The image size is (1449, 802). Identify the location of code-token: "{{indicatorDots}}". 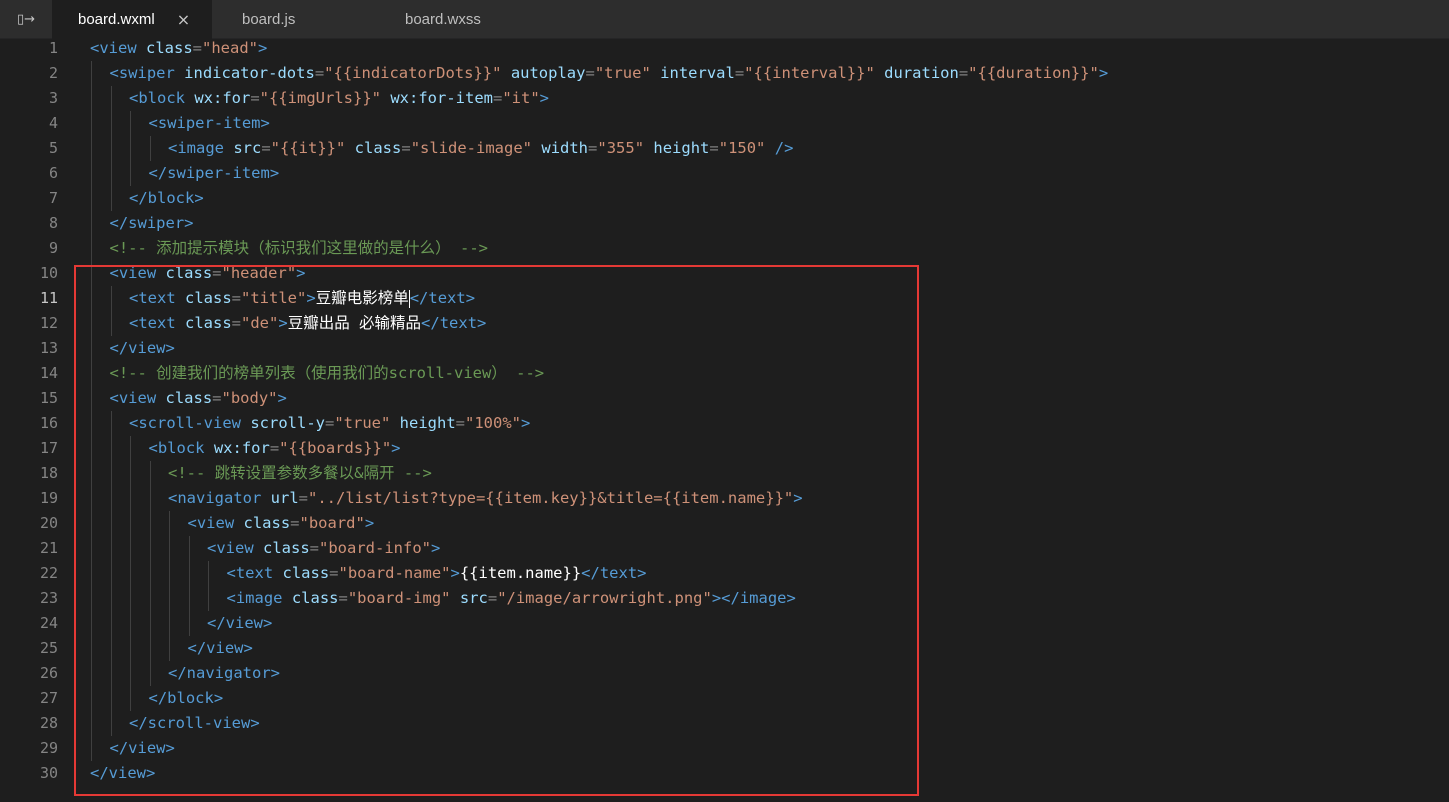
(413, 73).